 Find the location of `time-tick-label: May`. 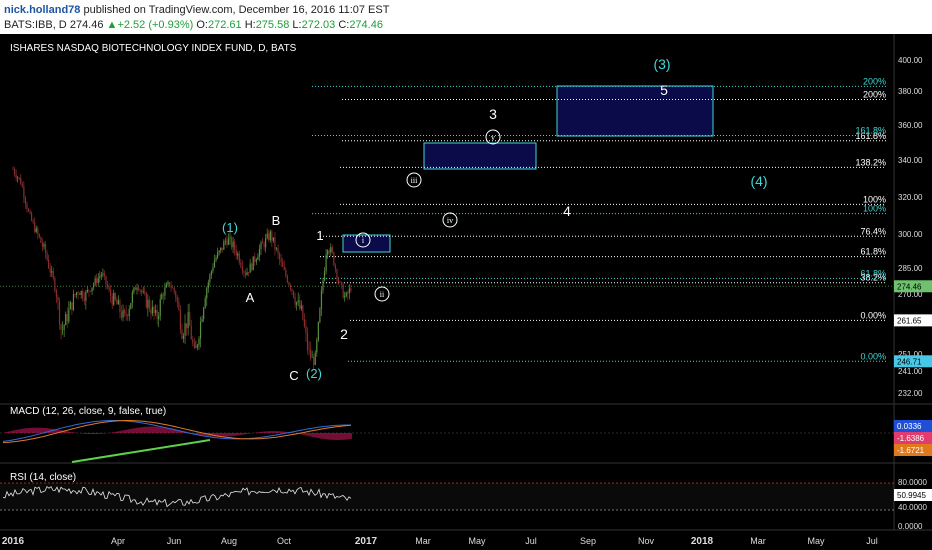

time-tick-label: May is located at coordinates (816, 541).